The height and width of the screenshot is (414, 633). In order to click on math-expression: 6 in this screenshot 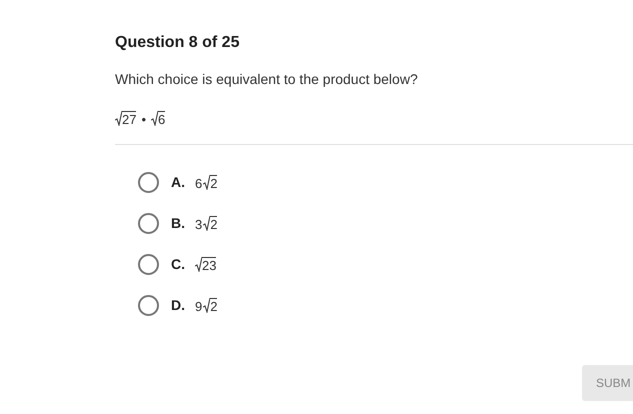, I will do `click(158, 118)`.